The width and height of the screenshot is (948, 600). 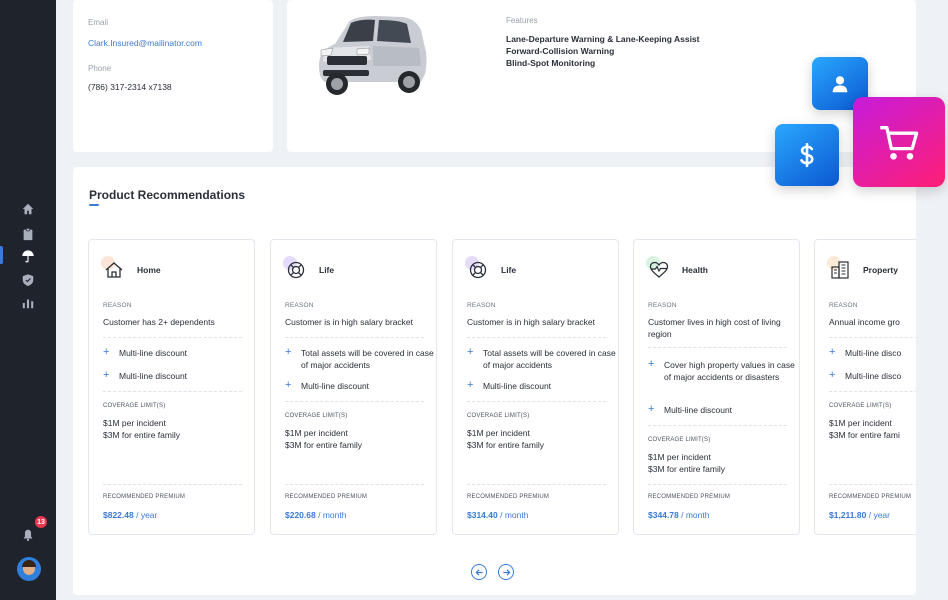 I want to click on dollar-icon, so click(x=807, y=155).